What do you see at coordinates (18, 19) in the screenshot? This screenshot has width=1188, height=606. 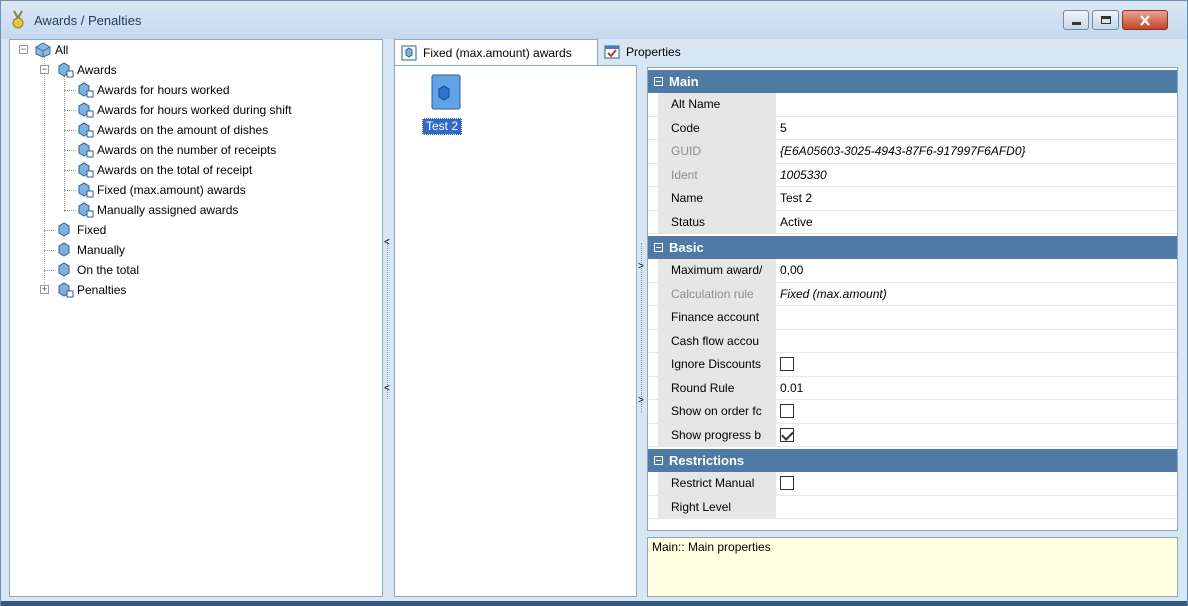 I see `award-medal-icon` at bounding box center [18, 19].